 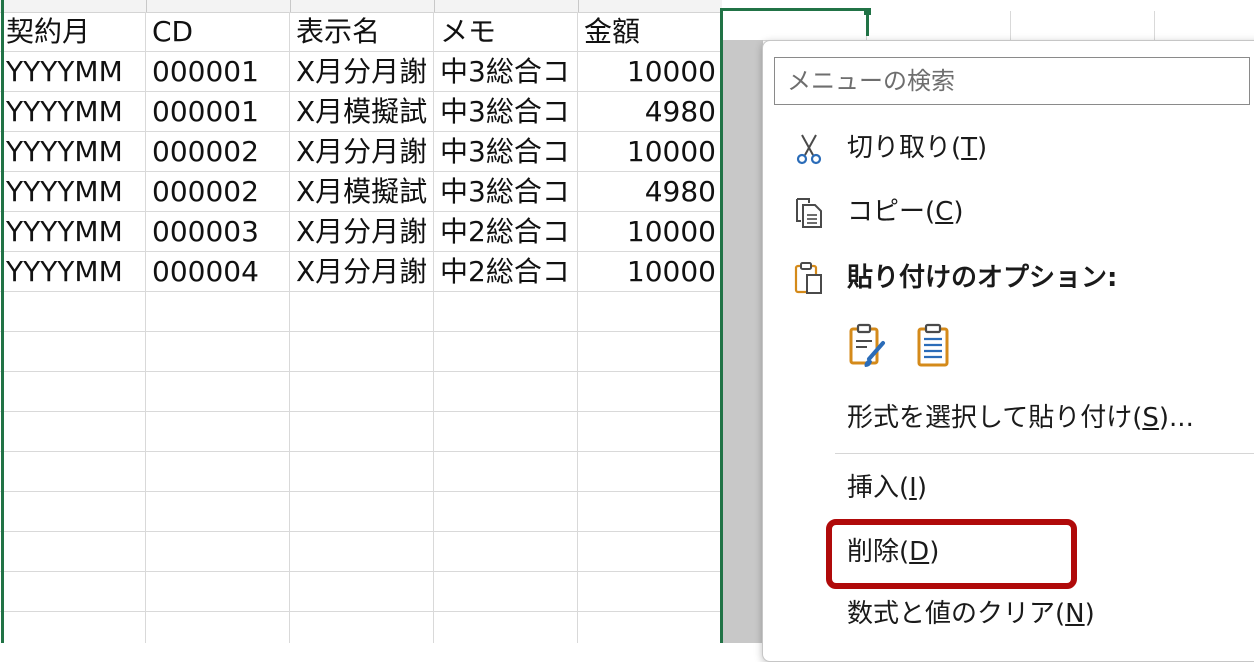 I want to click on menu-item-cut-label: 切り取り(T), so click(x=917, y=148).